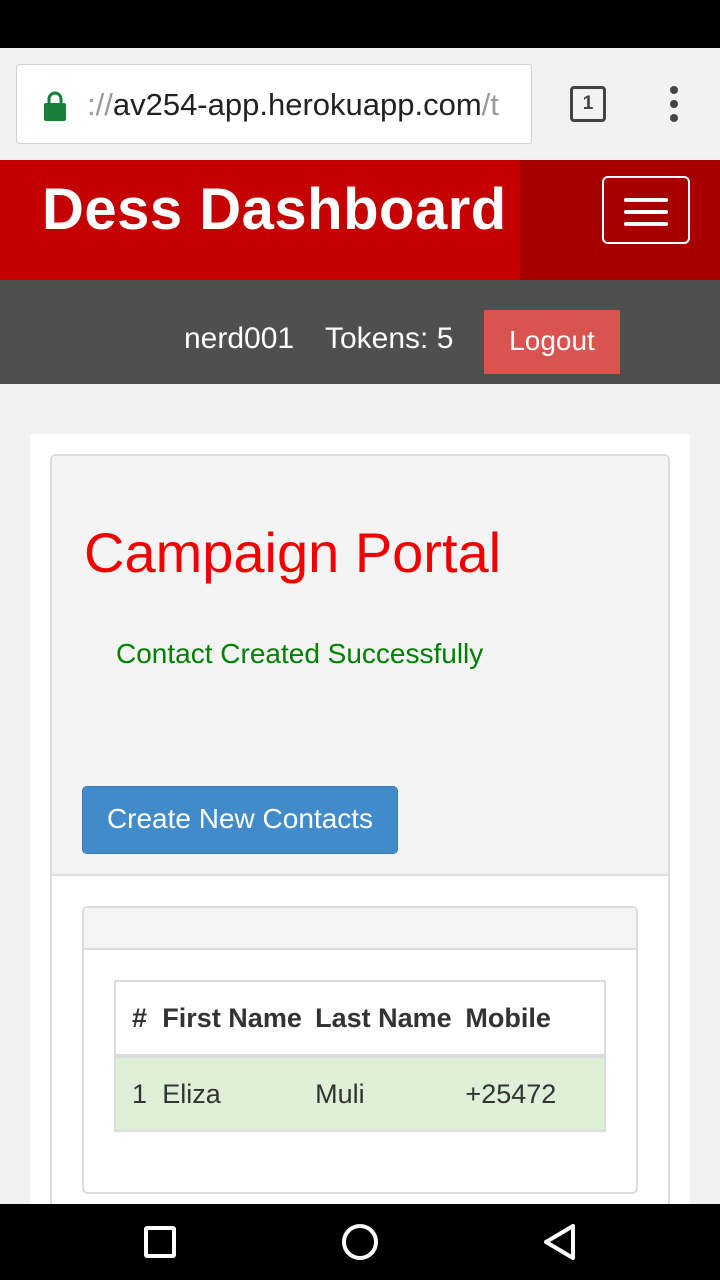  Describe the element at coordinates (534, 1020) in the screenshot. I see `column-header-mobile: Mobile` at that location.